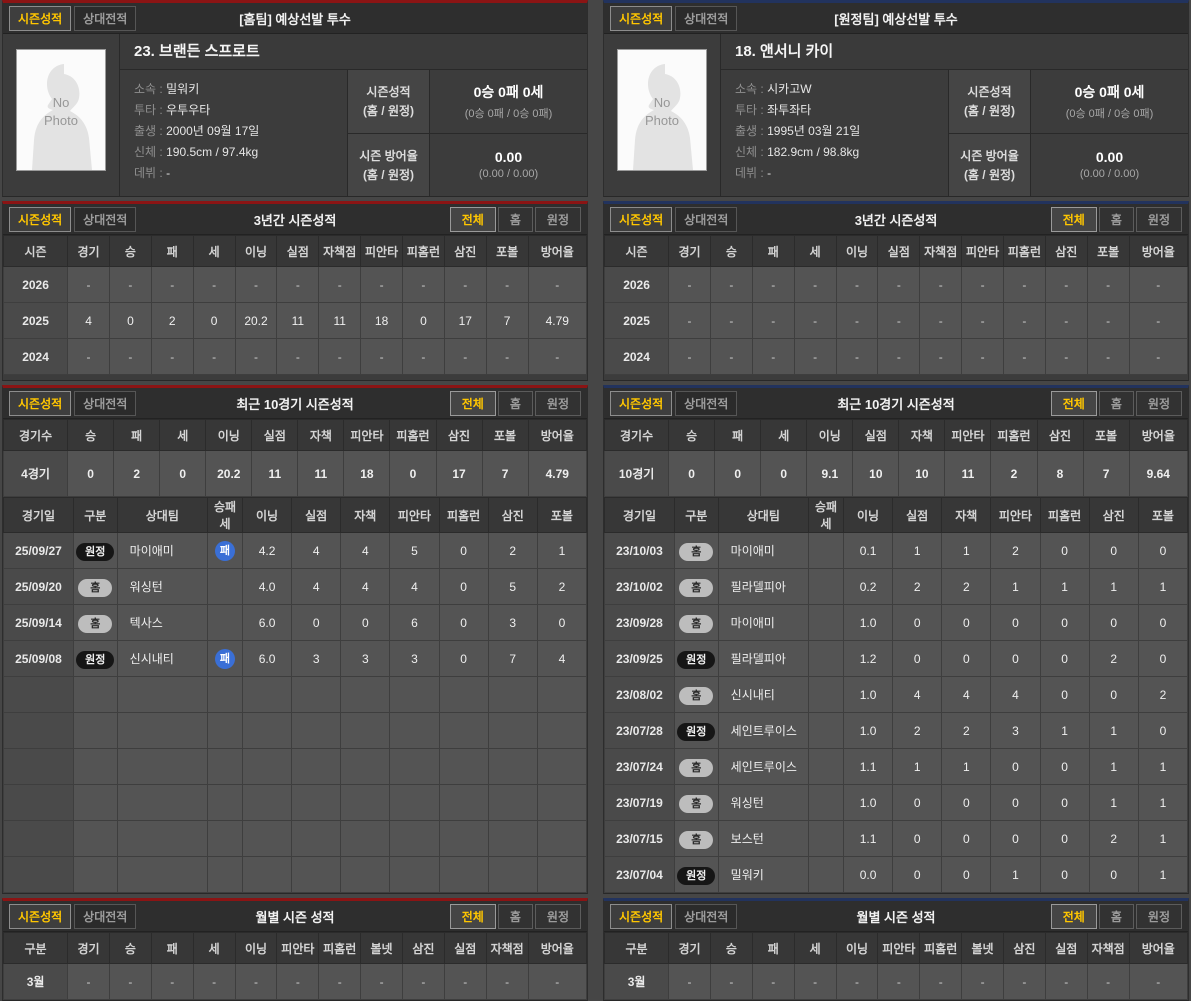 The width and height of the screenshot is (1191, 1001). I want to click on venue-badge: 홈, so click(696, 587).